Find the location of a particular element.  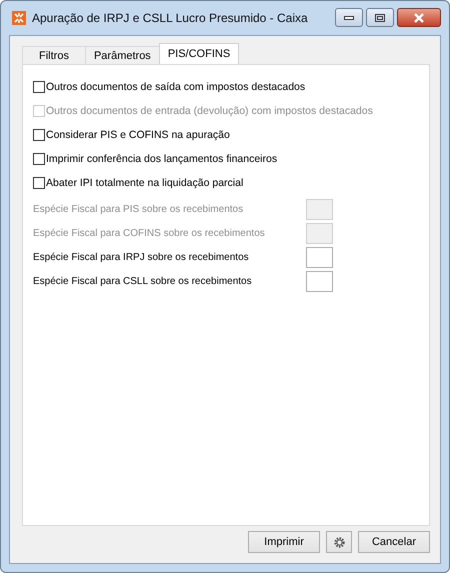

settings-button is located at coordinates (339, 542).